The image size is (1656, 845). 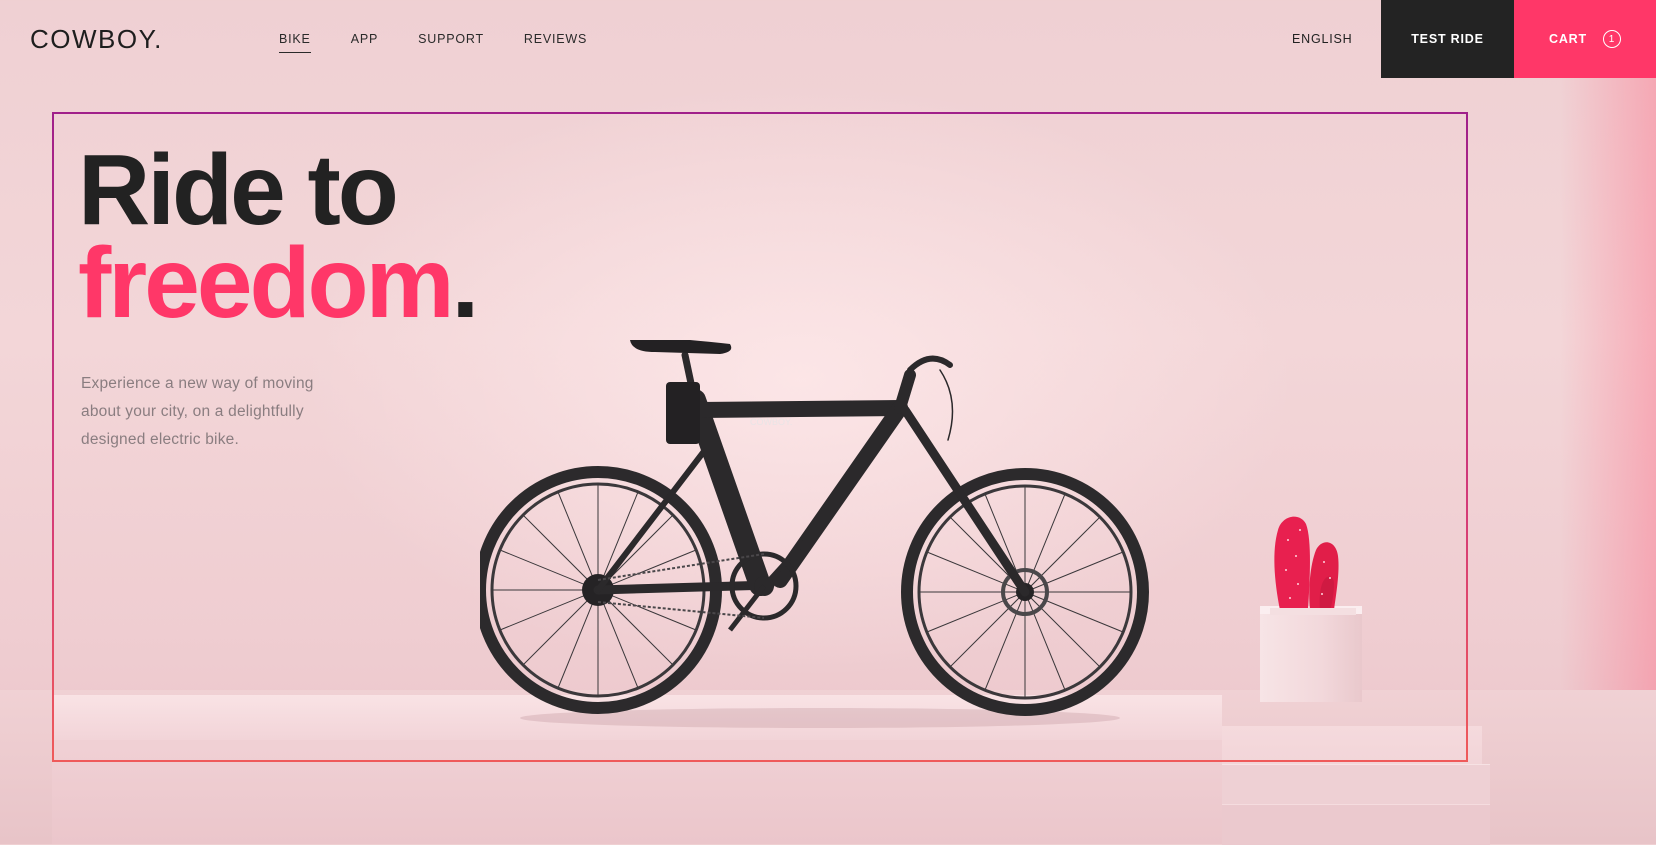 What do you see at coordinates (771, 422) in the screenshot?
I see `bike-frame-brand: COWBOY.` at bounding box center [771, 422].